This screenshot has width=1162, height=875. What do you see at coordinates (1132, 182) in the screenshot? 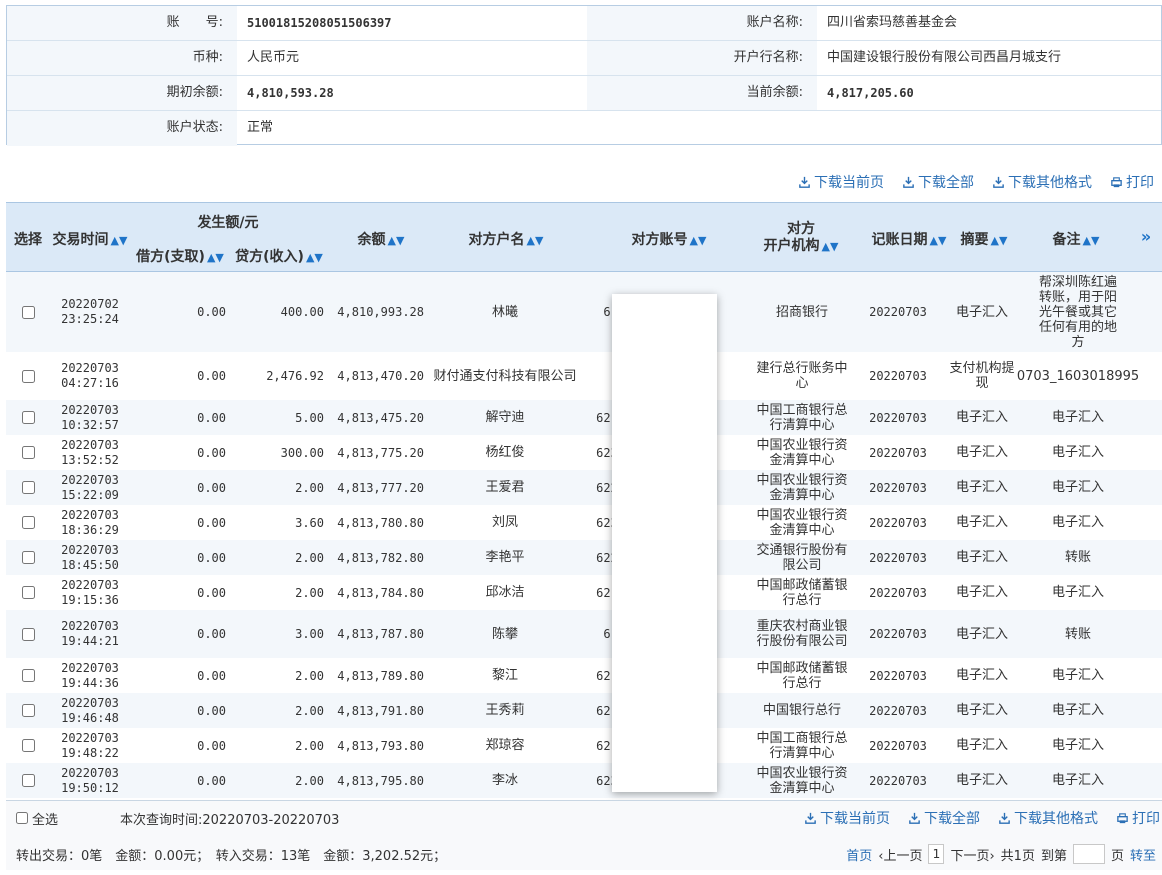
I see `print-link: 打印` at bounding box center [1132, 182].